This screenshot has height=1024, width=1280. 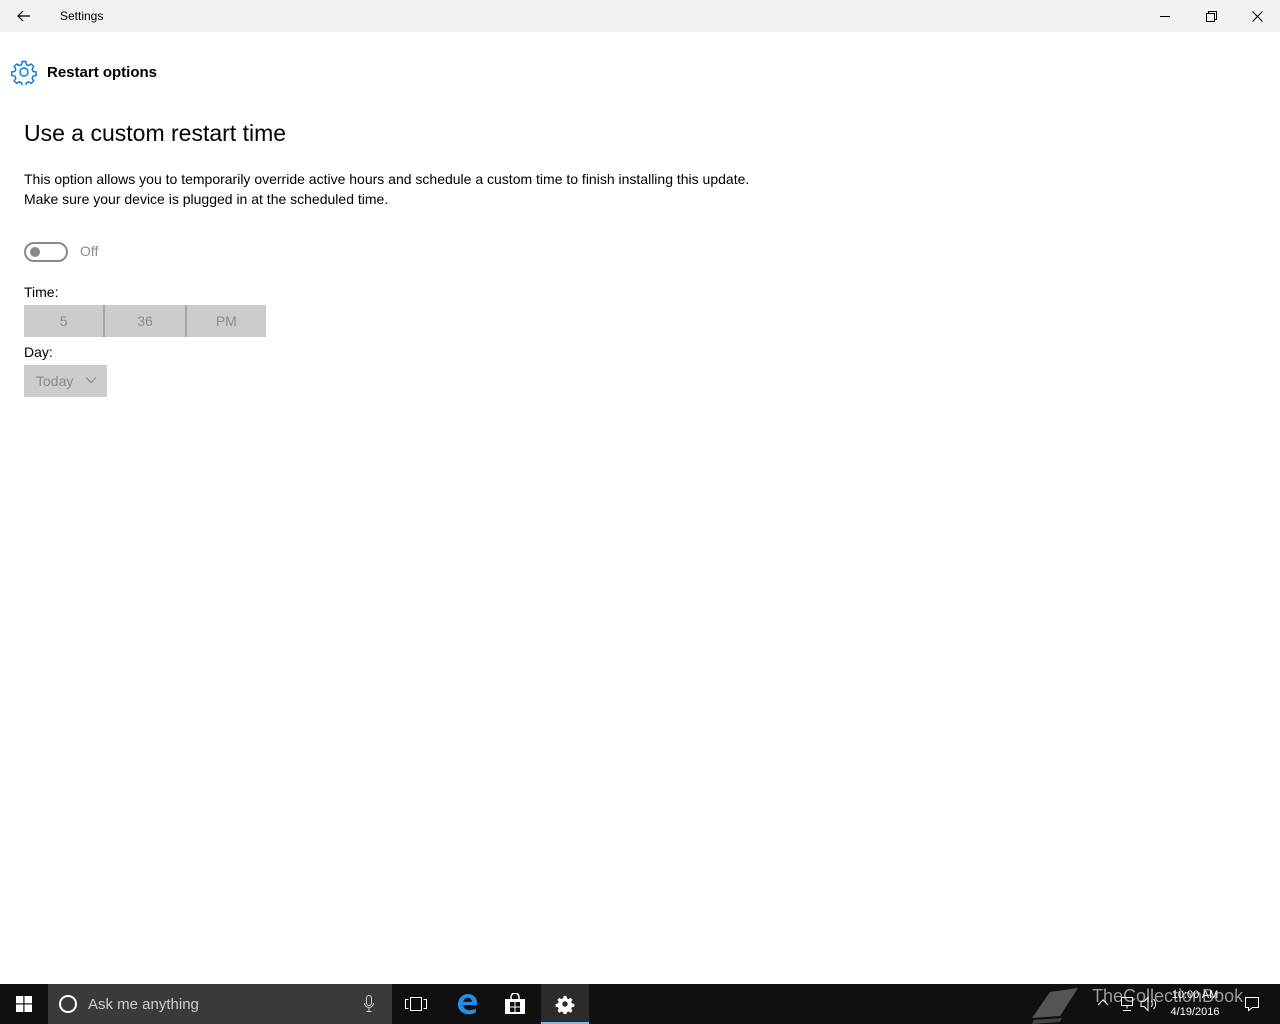 What do you see at coordinates (102, 72) in the screenshot?
I see `page-title: Restart options` at bounding box center [102, 72].